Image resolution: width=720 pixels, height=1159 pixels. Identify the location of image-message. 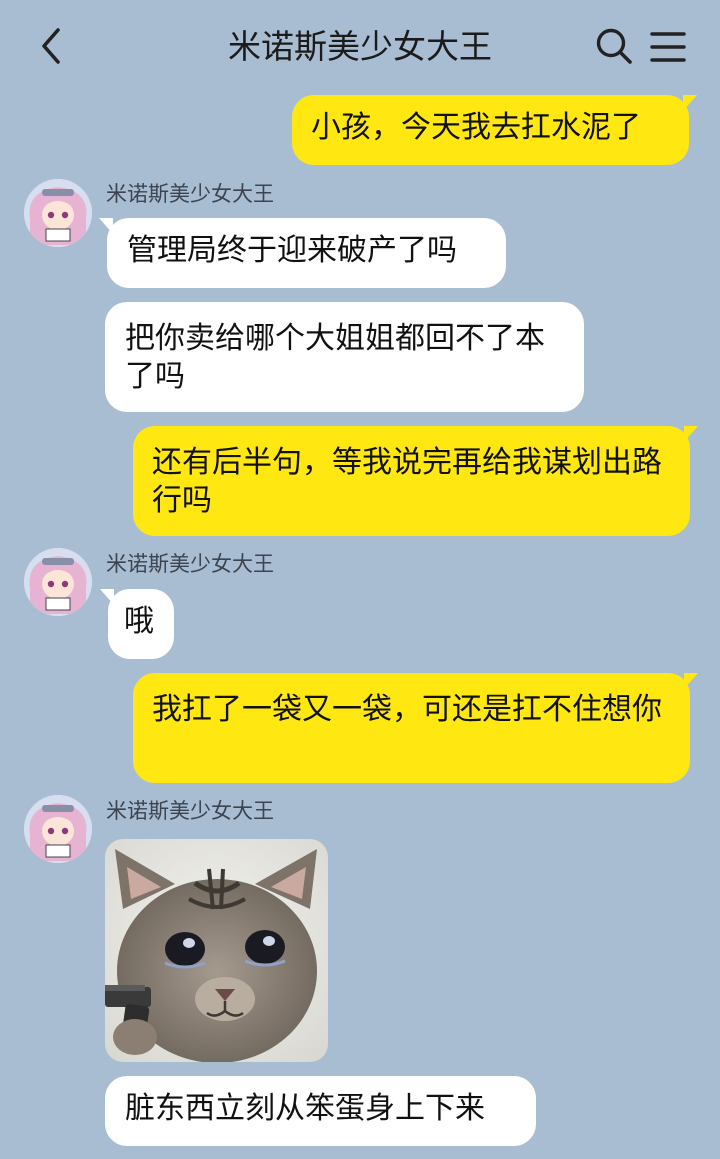
(216, 950).